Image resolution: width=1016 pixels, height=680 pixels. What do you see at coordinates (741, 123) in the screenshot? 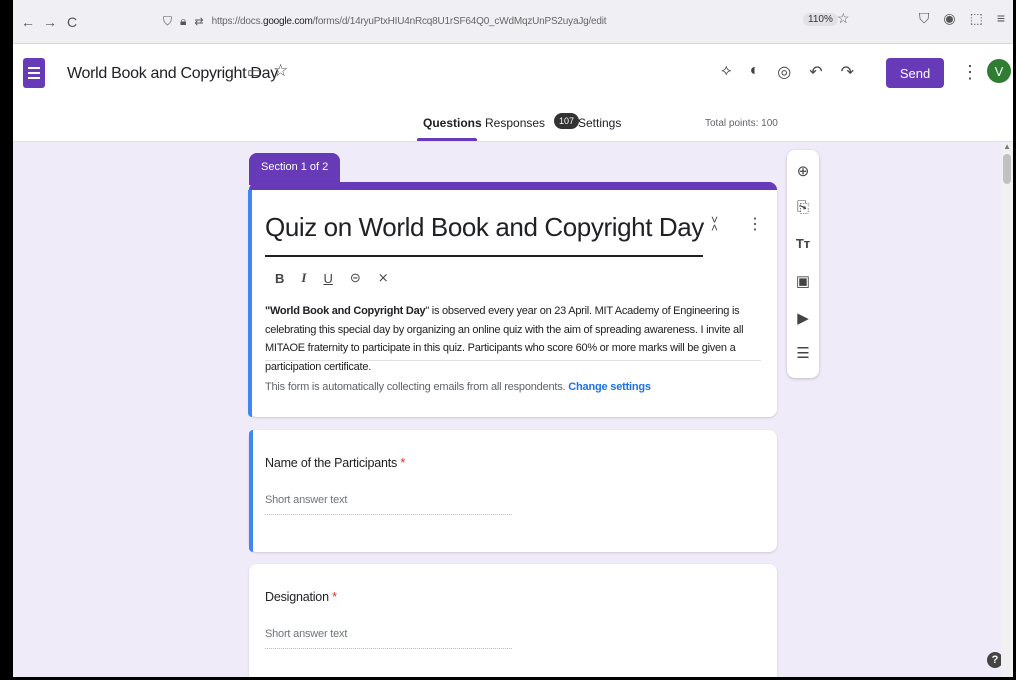
I see `total-points: Total points: 100` at bounding box center [741, 123].